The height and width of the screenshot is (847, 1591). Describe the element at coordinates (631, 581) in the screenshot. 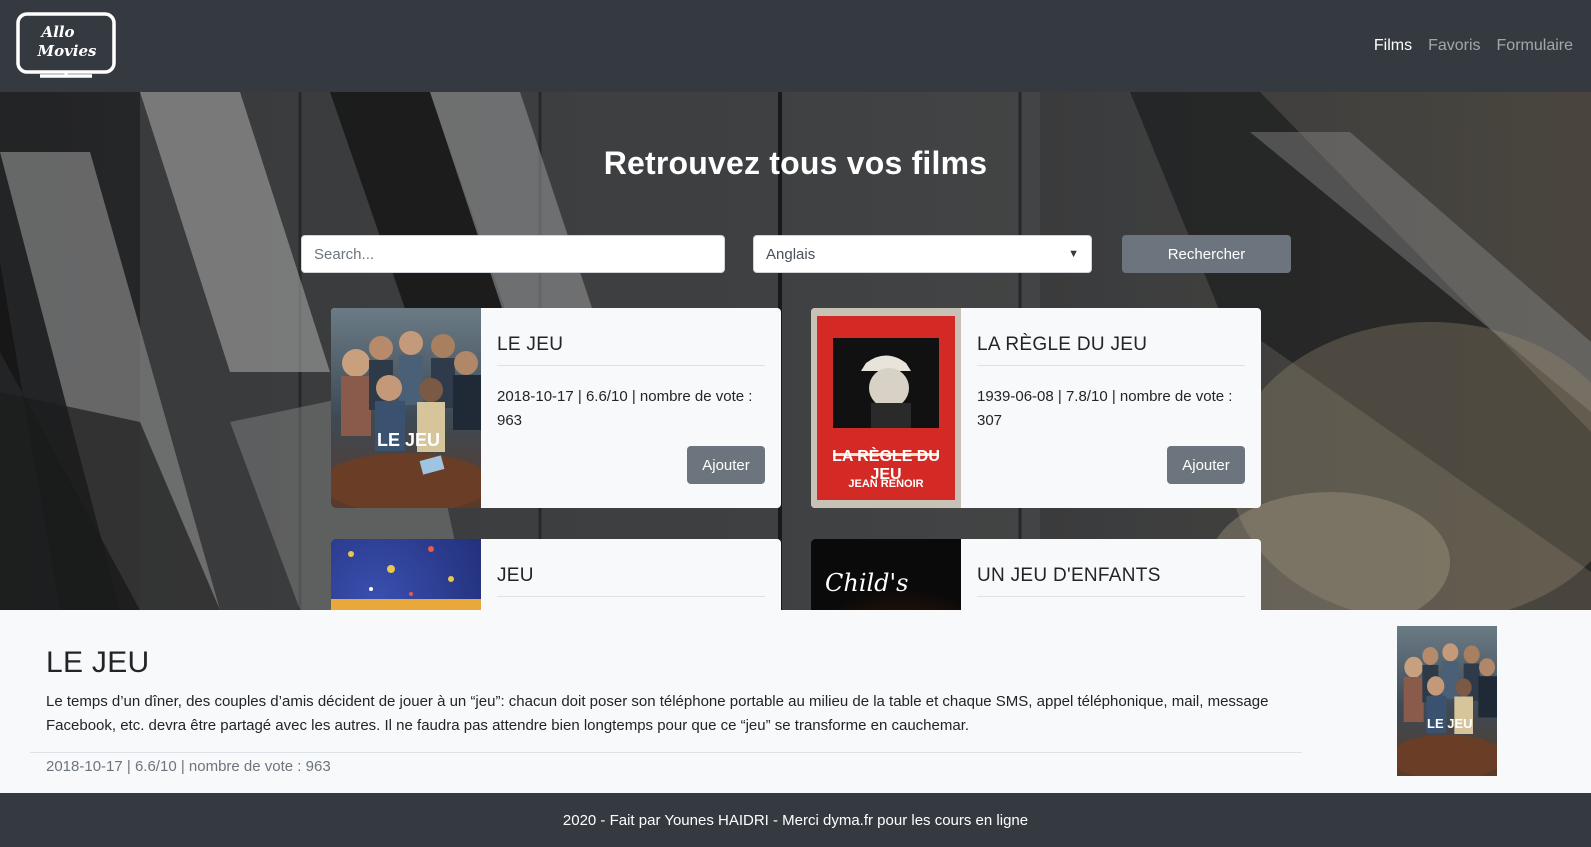

I see `card-title: JEU` at that location.